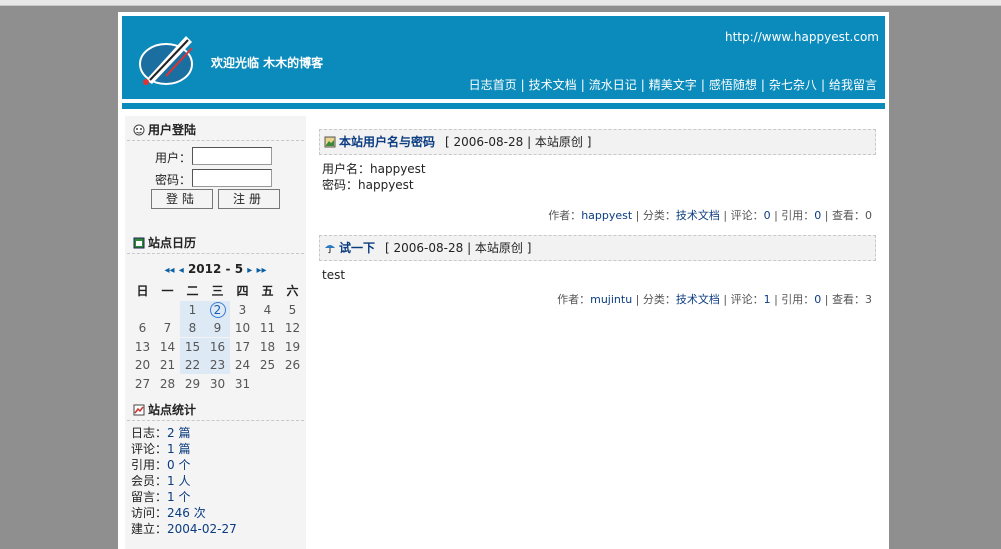 Image resolution: width=1001 pixels, height=549 pixels. Describe the element at coordinates (139, 130) in the screenshot. I see `user-login-icon` at that location.